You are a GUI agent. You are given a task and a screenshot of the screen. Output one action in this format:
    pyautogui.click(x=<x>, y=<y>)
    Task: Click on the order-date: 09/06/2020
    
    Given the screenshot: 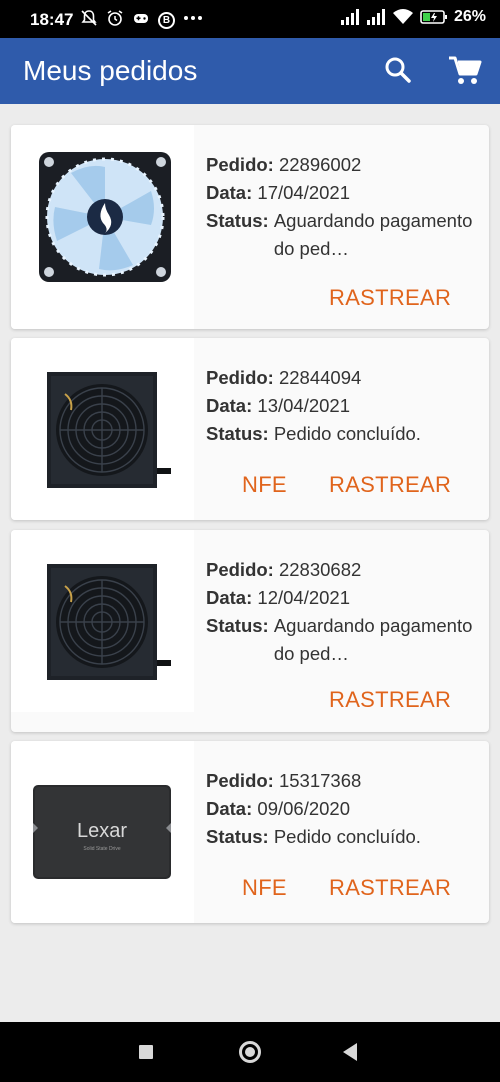 What is the action you would take?
    pyautogui.click(x=303, y=808)
    